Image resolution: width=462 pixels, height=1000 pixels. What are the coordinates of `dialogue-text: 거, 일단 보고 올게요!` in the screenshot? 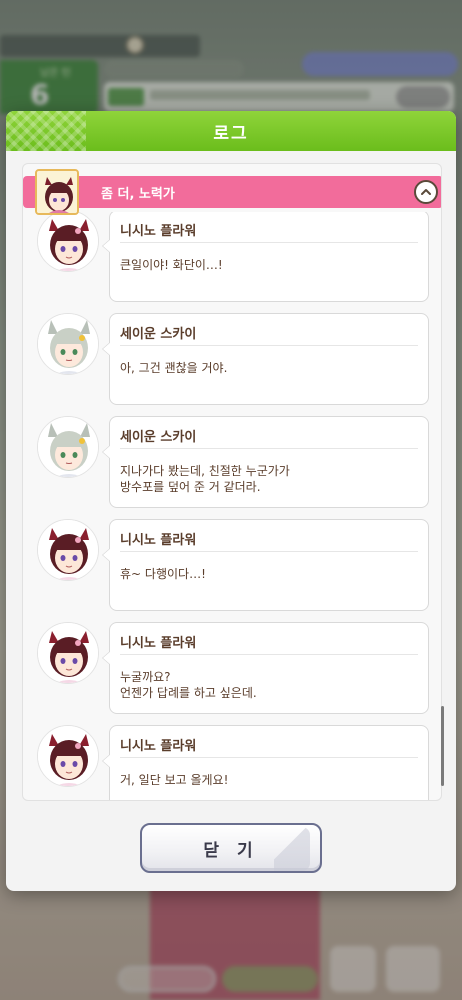 It's located at (174, 780).